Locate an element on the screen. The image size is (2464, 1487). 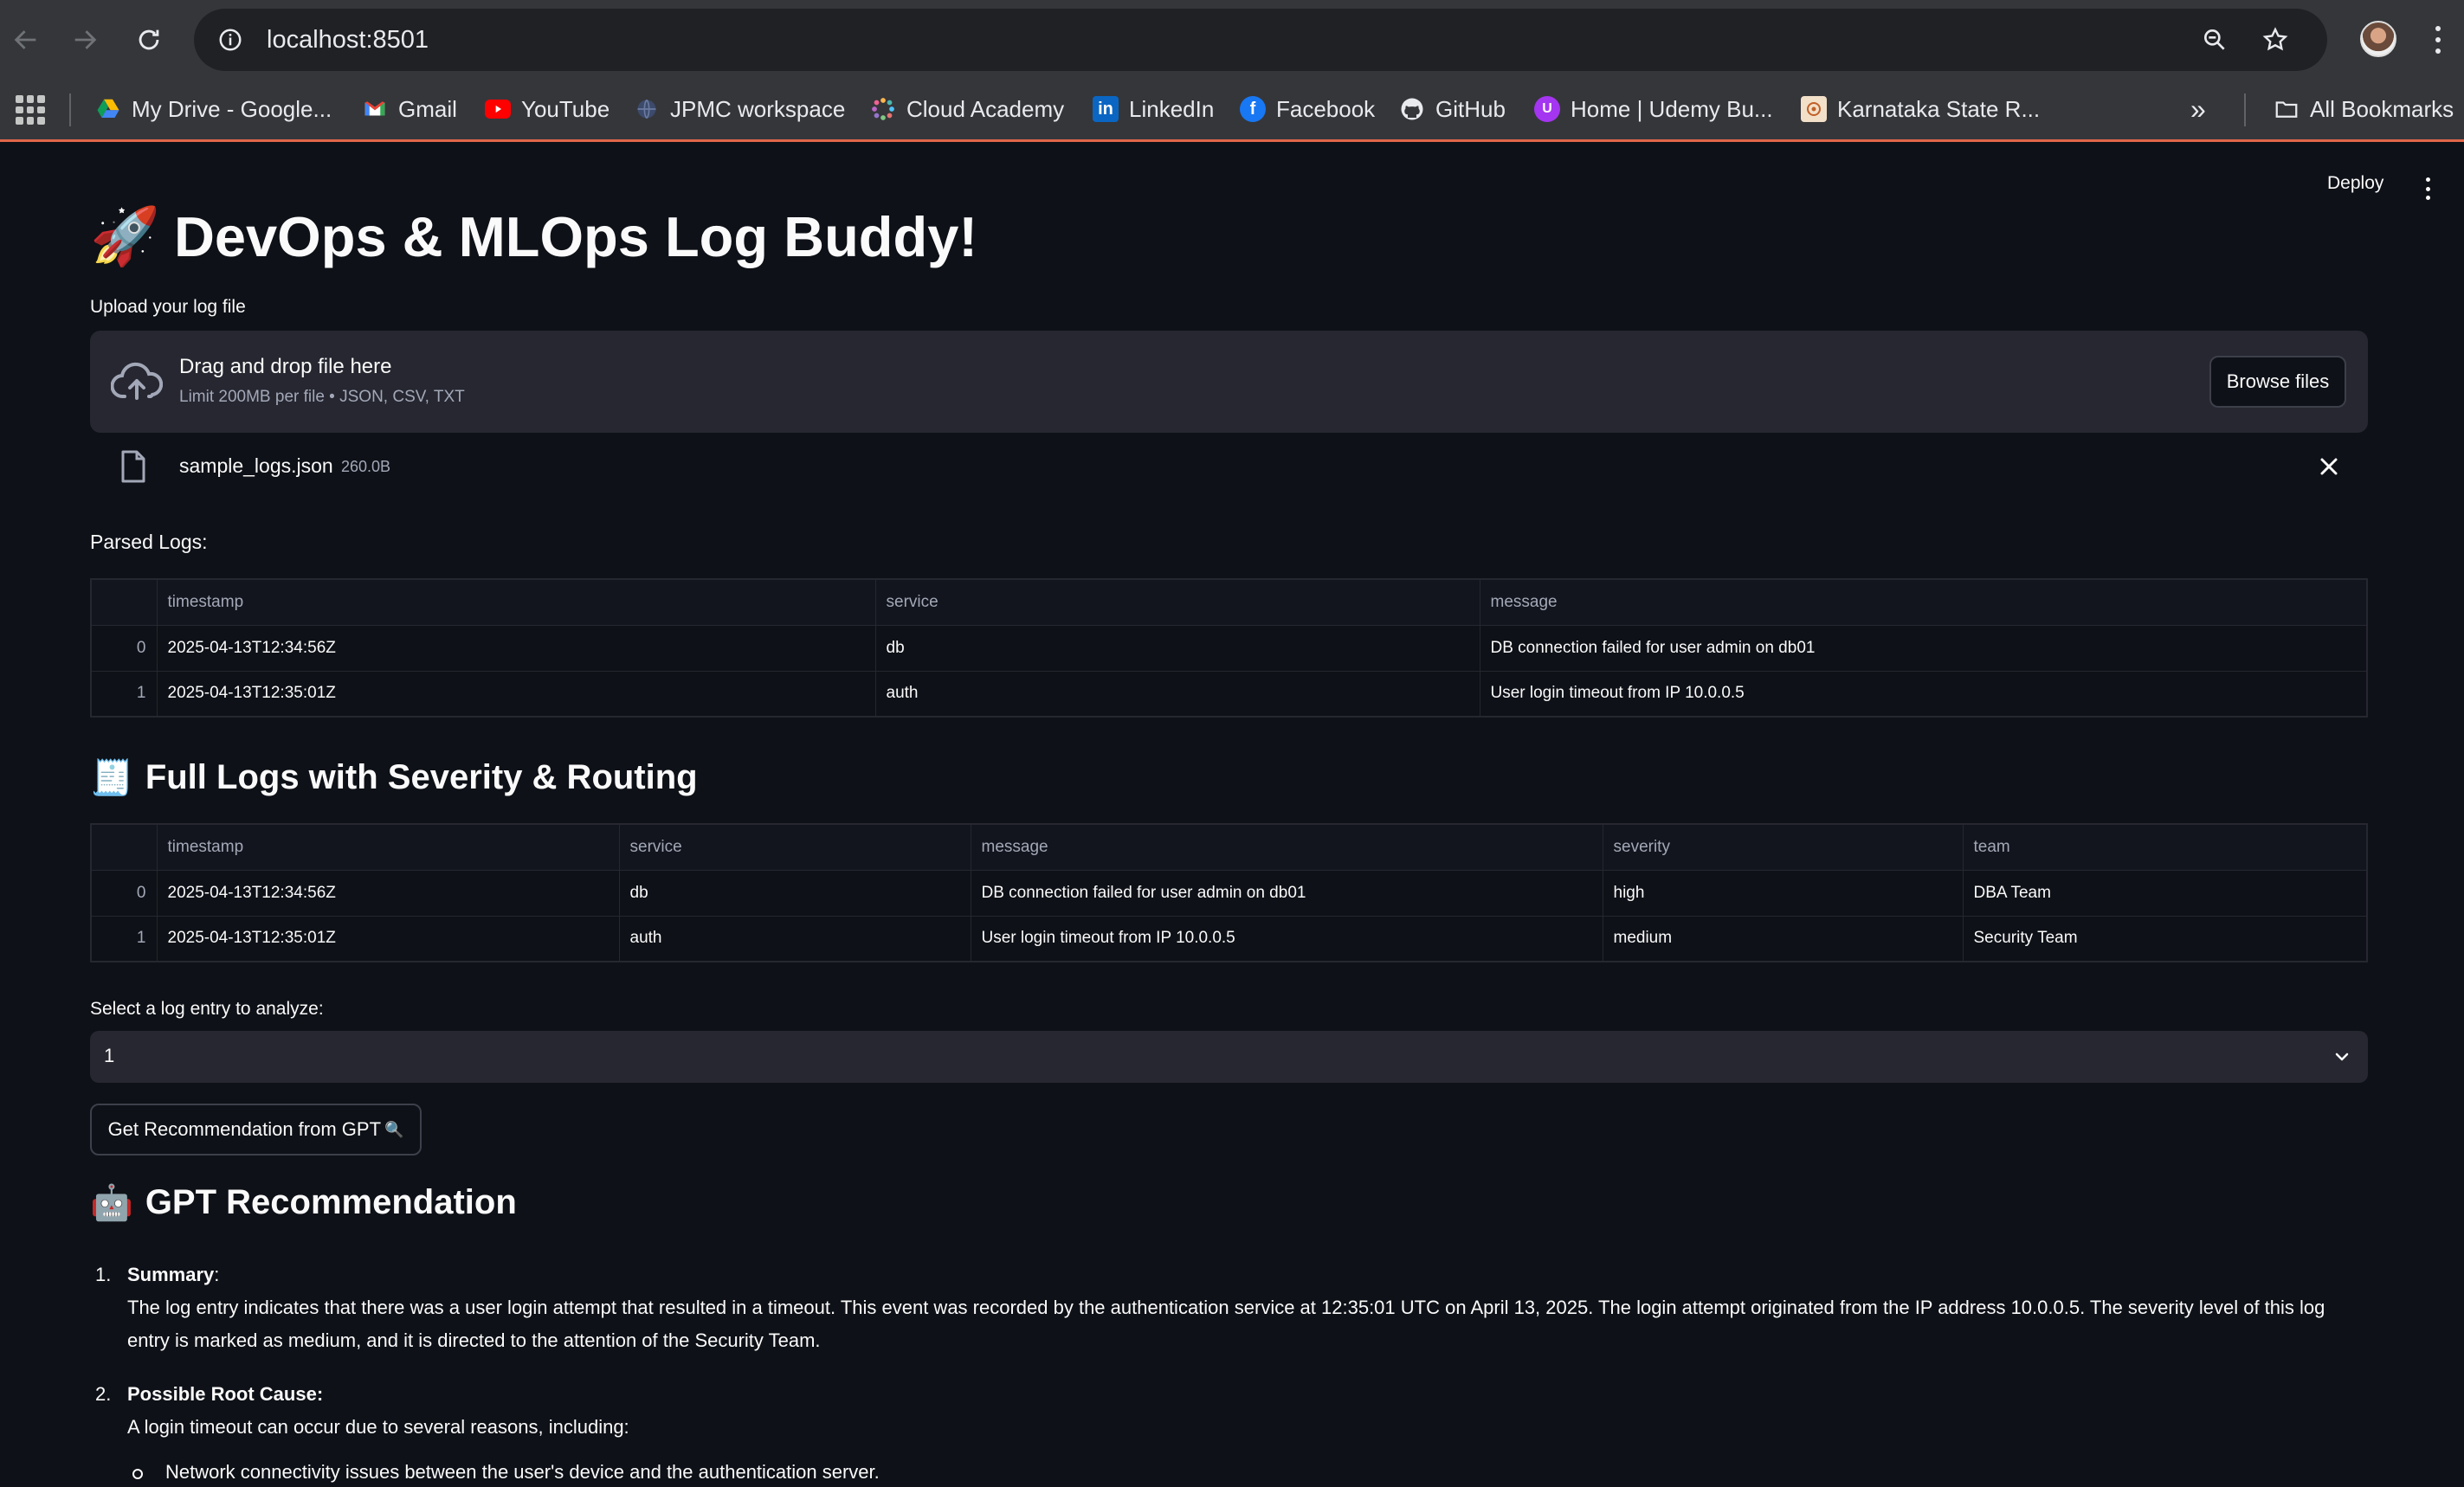
back-button is located at coordinates (25, 39).